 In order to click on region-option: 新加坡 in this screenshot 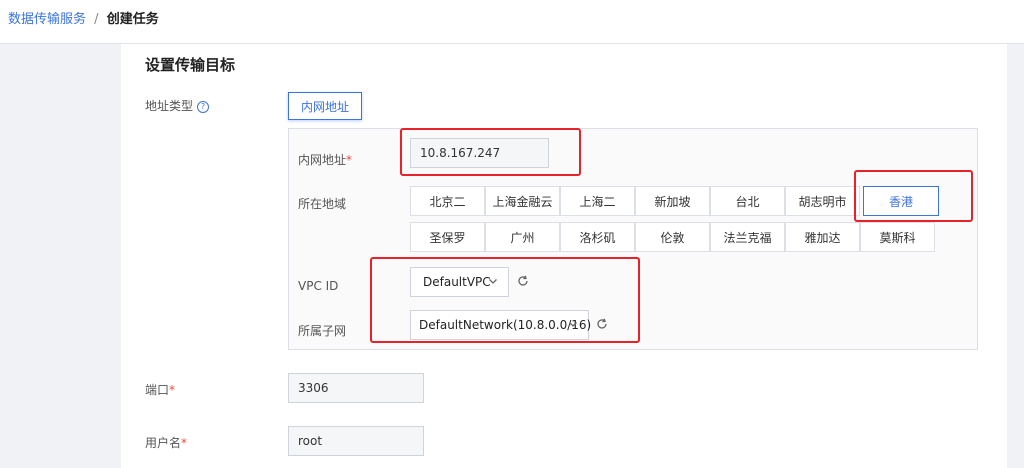, I will do `click(672, 201)`.